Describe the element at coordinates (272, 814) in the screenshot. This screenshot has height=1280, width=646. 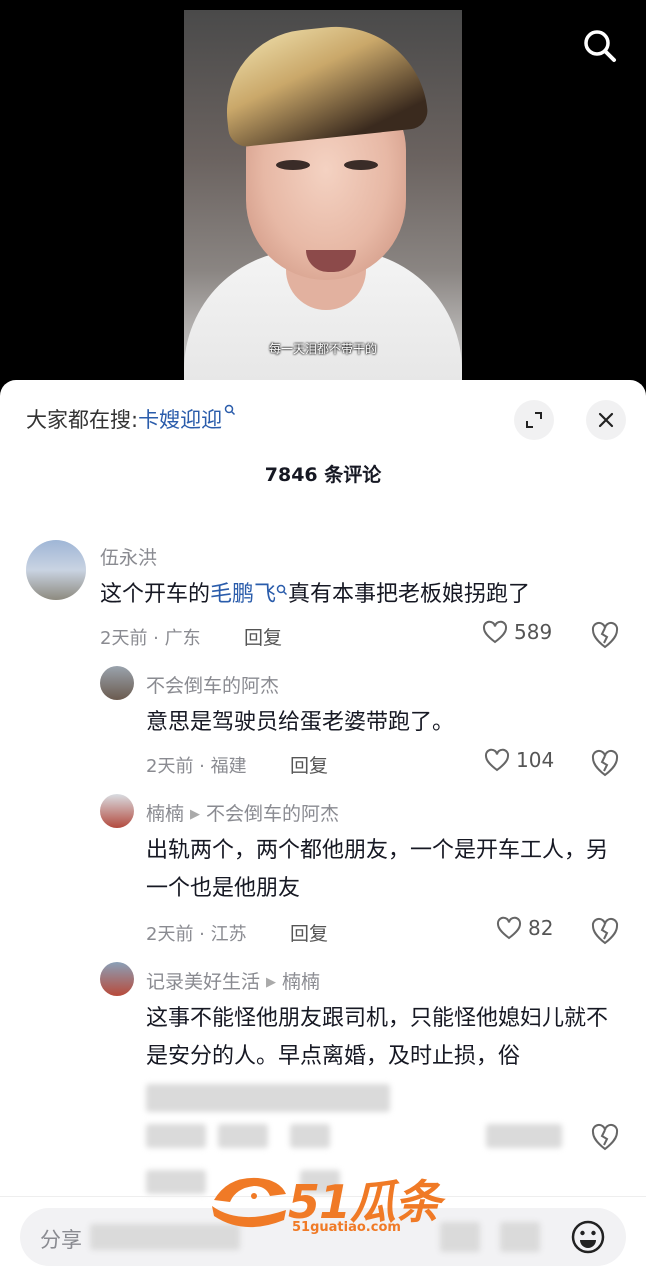
I see `reply-target: 不会倒车的阿杰` at that location.